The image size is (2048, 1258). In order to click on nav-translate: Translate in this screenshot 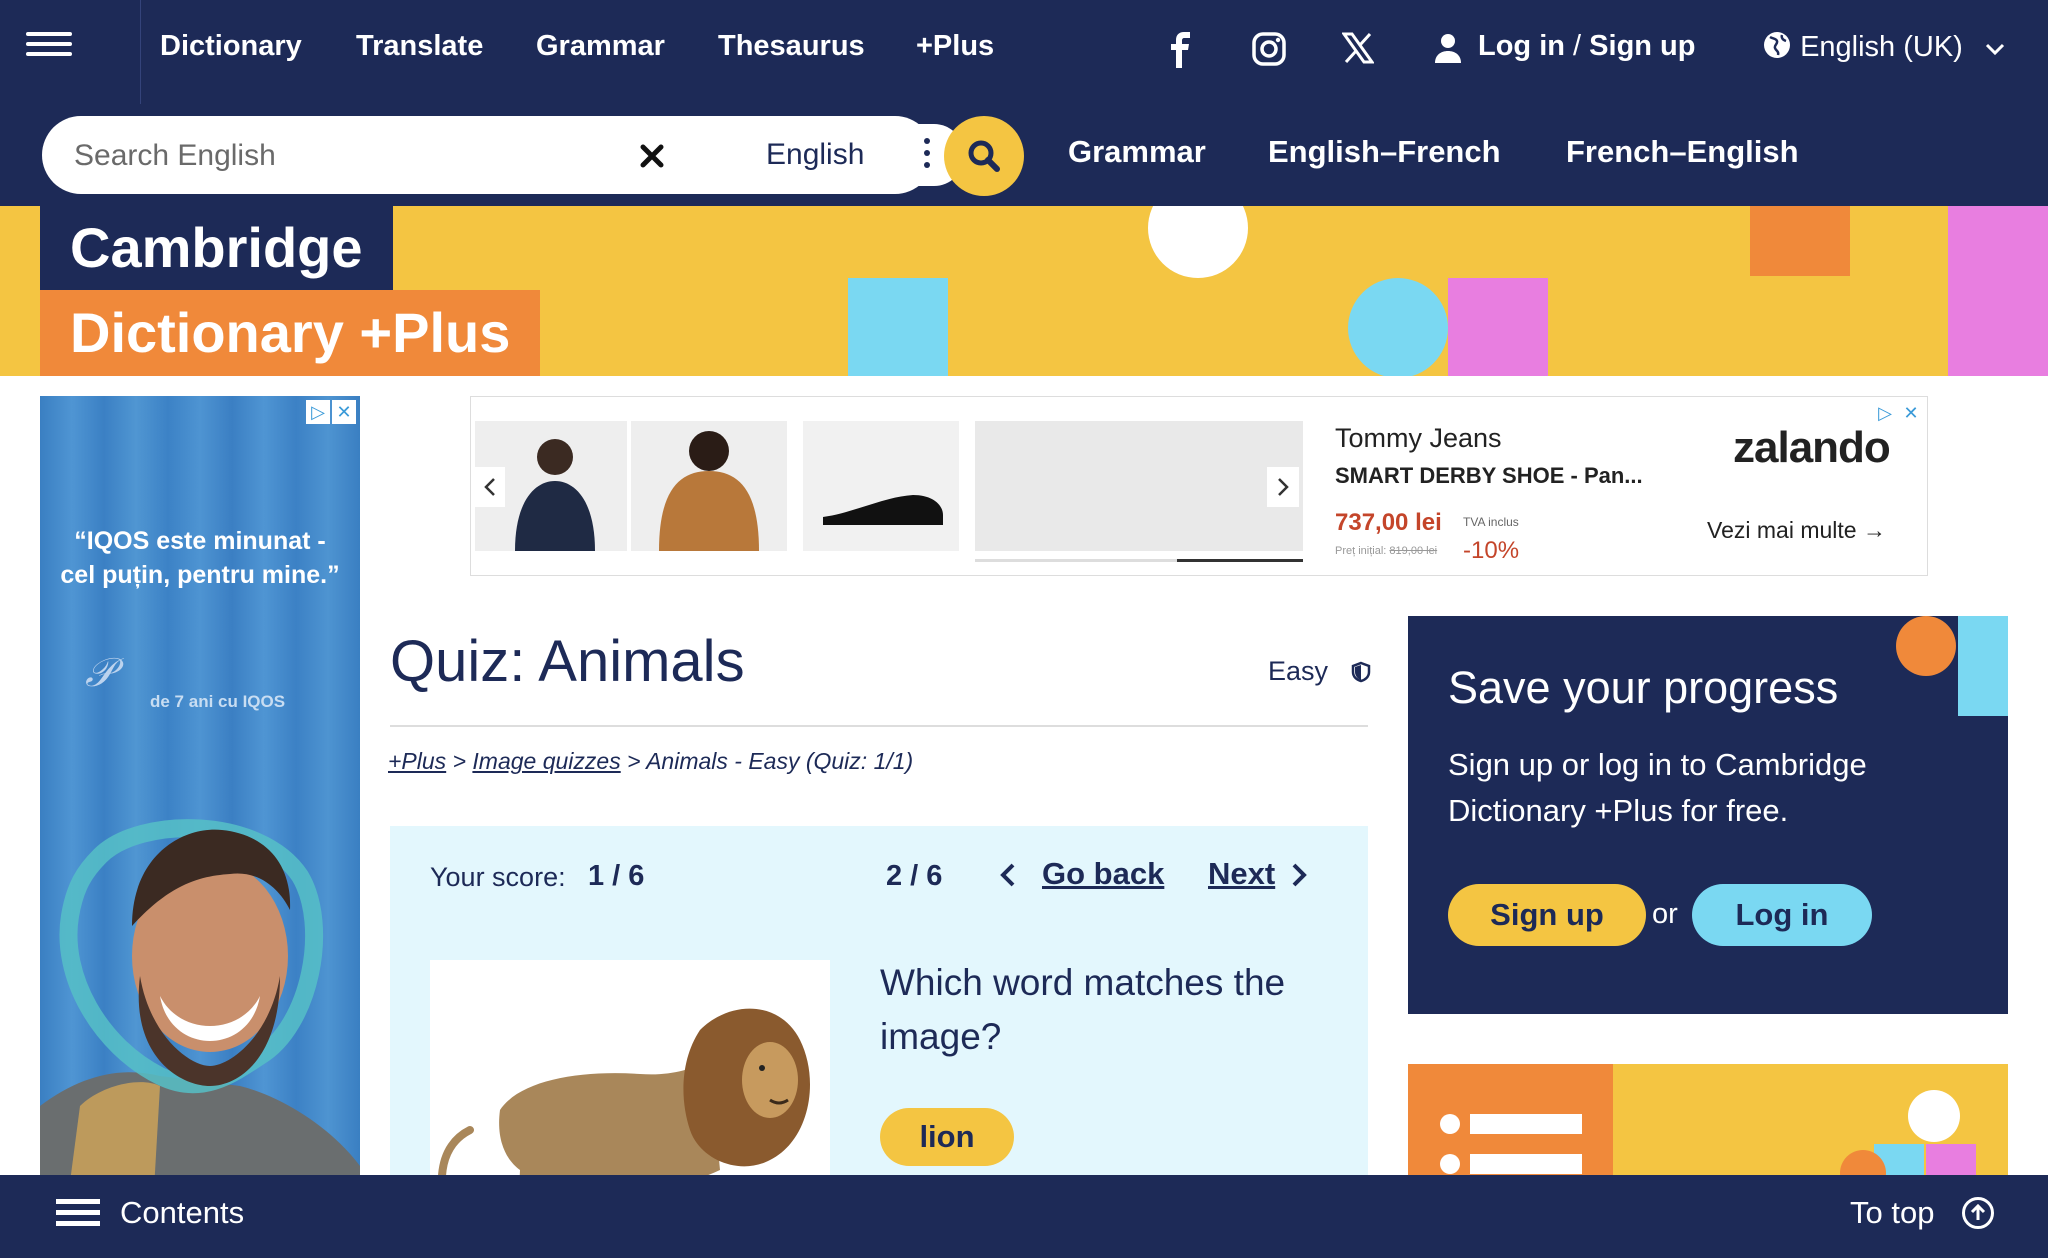, I will do `click(419, 46)`.